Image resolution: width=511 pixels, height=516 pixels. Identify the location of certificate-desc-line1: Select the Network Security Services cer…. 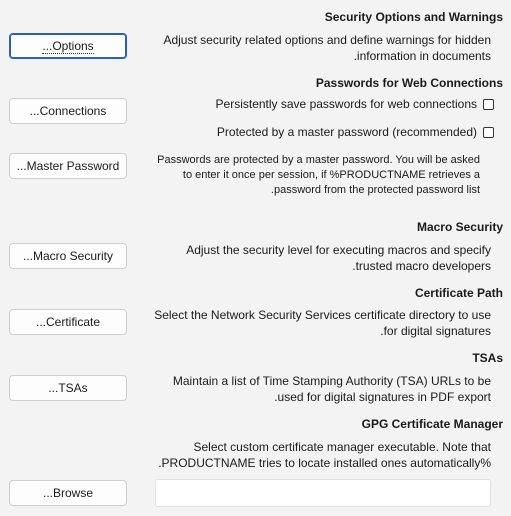
(322, 315).